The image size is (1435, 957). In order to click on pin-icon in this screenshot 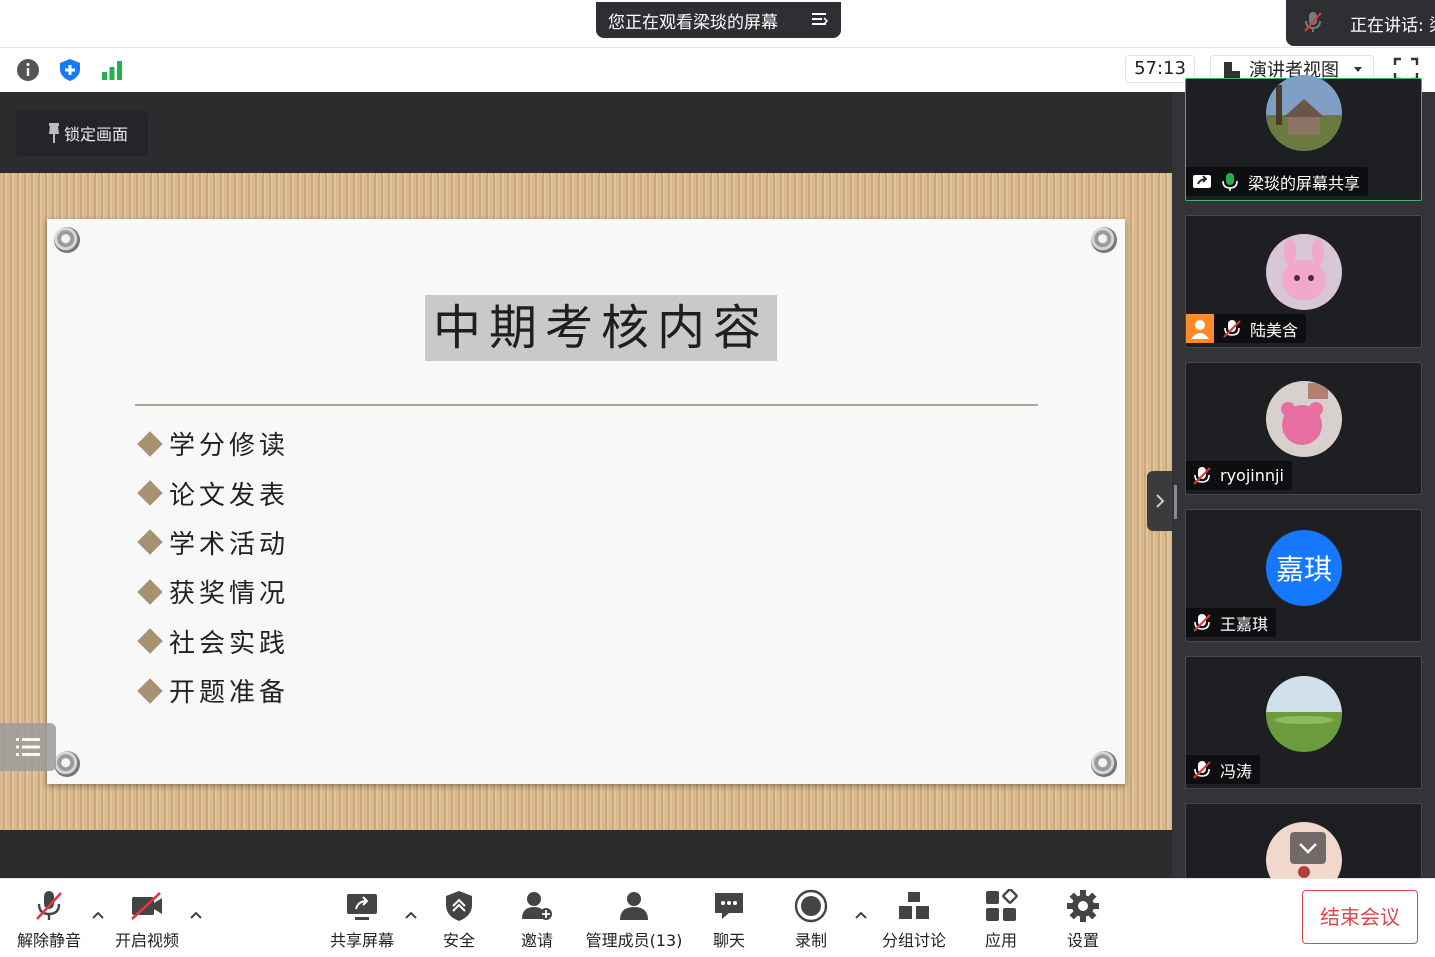, I will do `click(54, 133)`.